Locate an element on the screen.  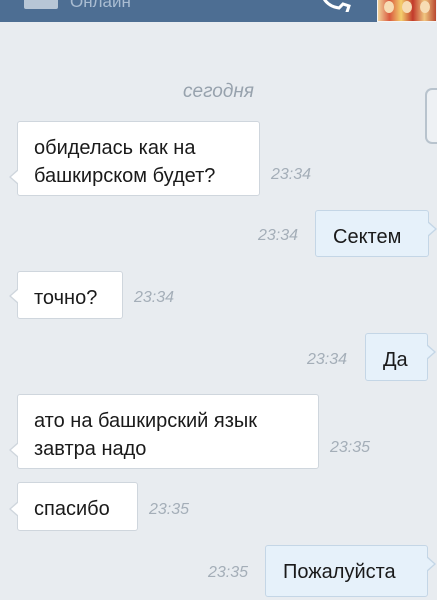
message-bubble-incoming: точно? is located at coordinates (66, 295).